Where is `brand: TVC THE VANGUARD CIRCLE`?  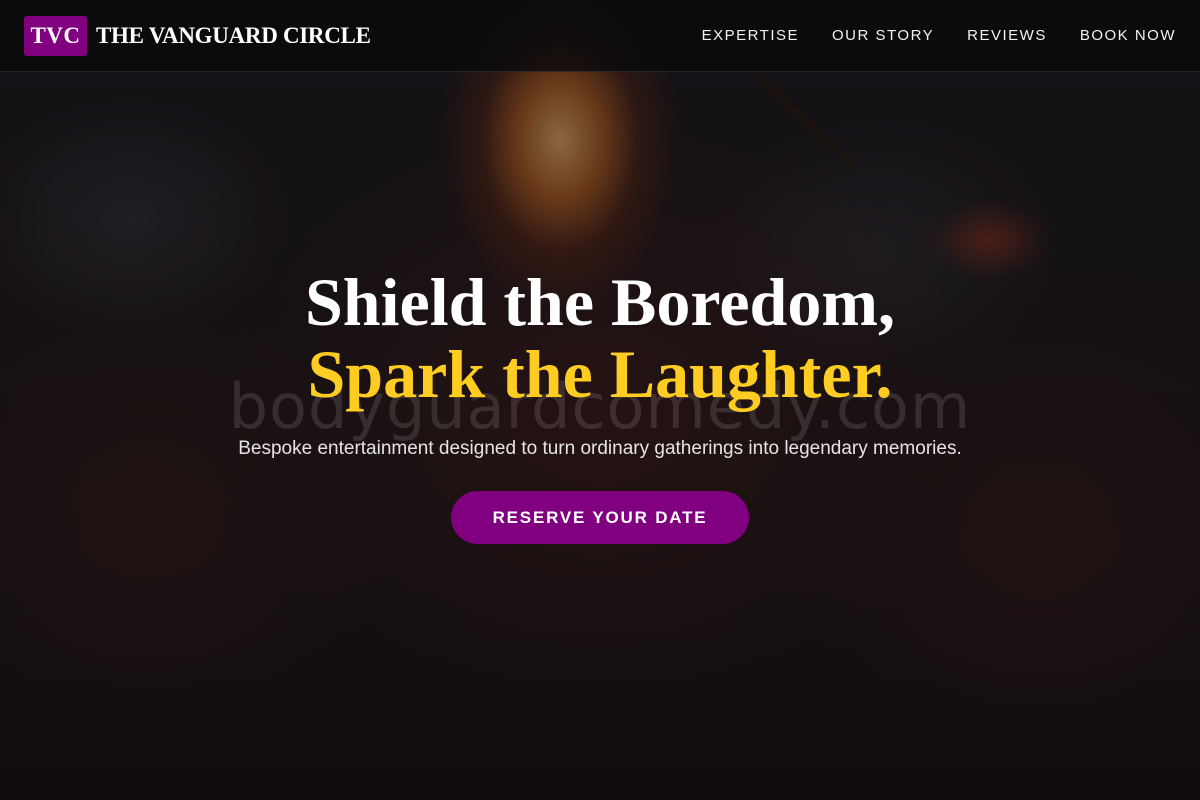
brand: TVC THE VANGUARD CIRCLE is located at coordinates (197, 35).